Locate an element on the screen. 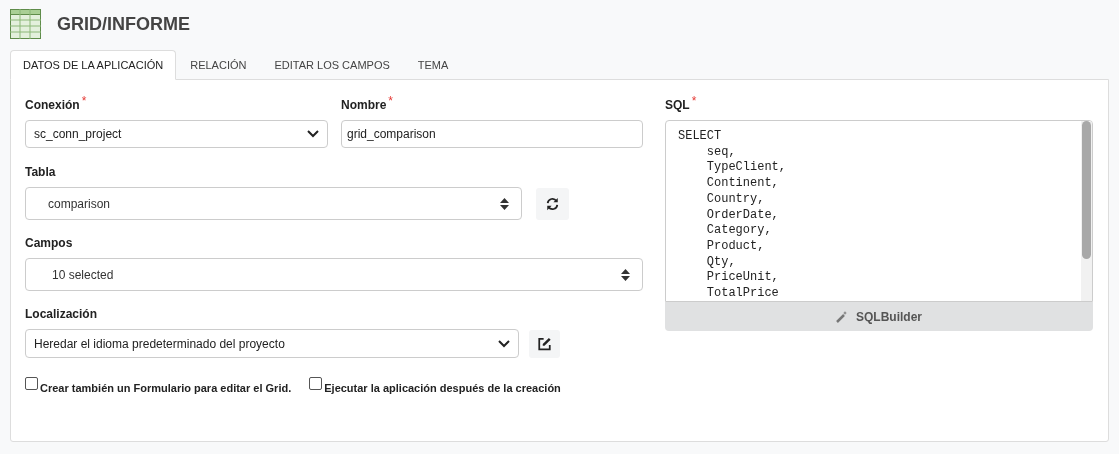 The width and height of the screenshot is (1119, 454). field-label: SQL is located at coordinates (677, 105).